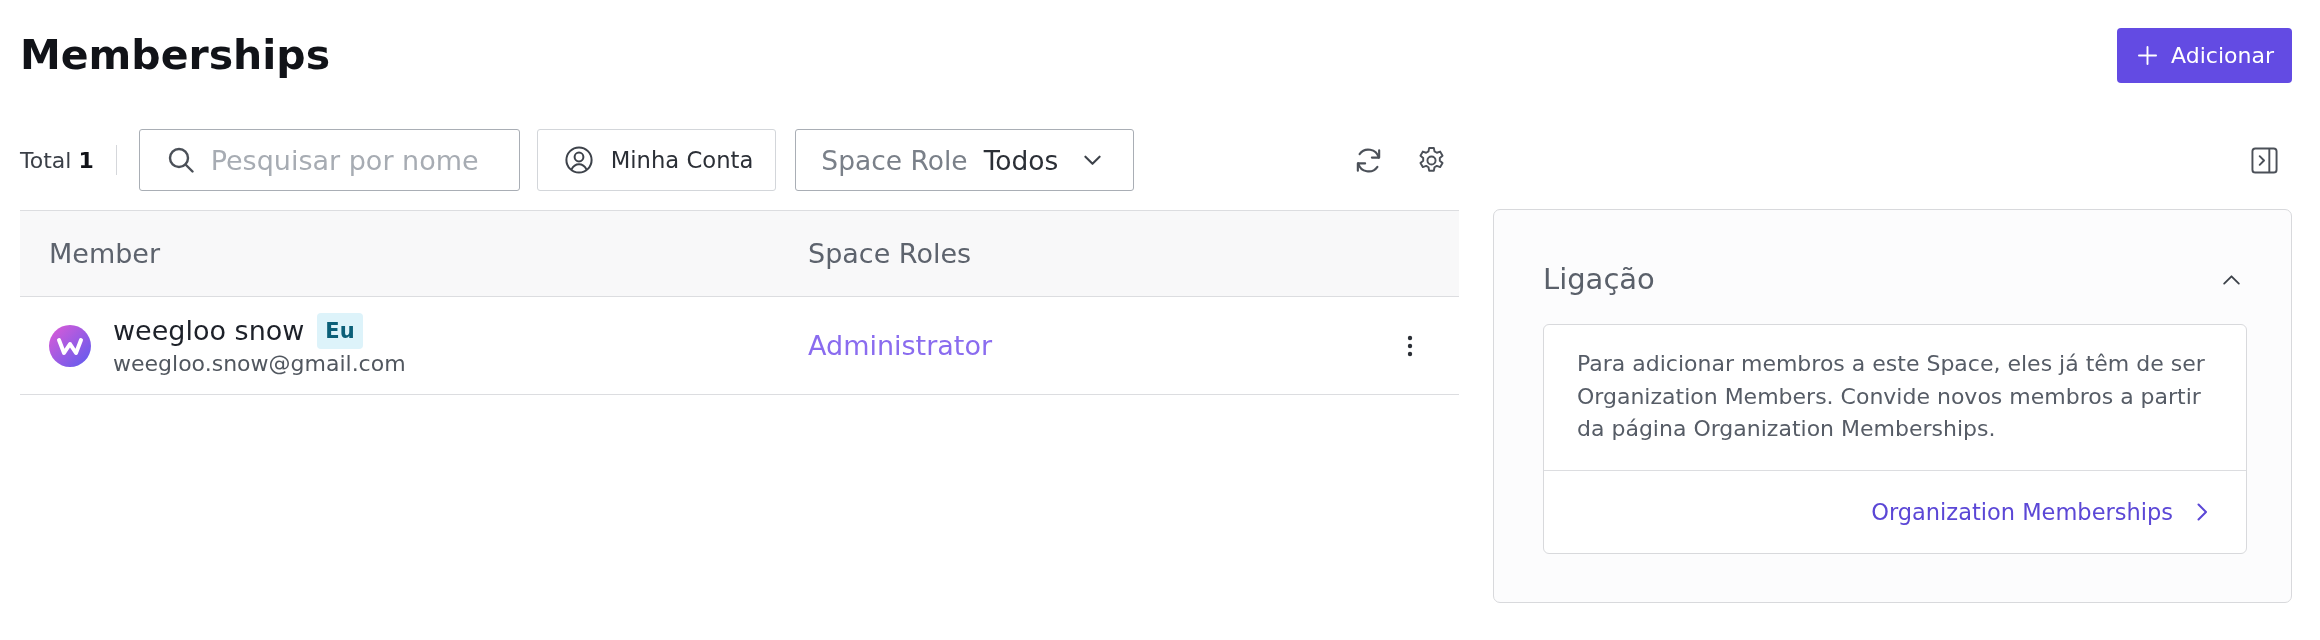 The image size is (2320, 640). Describe the element at coordinates (2148, 55) in the screenshot. I see `plus-icon` at that location.